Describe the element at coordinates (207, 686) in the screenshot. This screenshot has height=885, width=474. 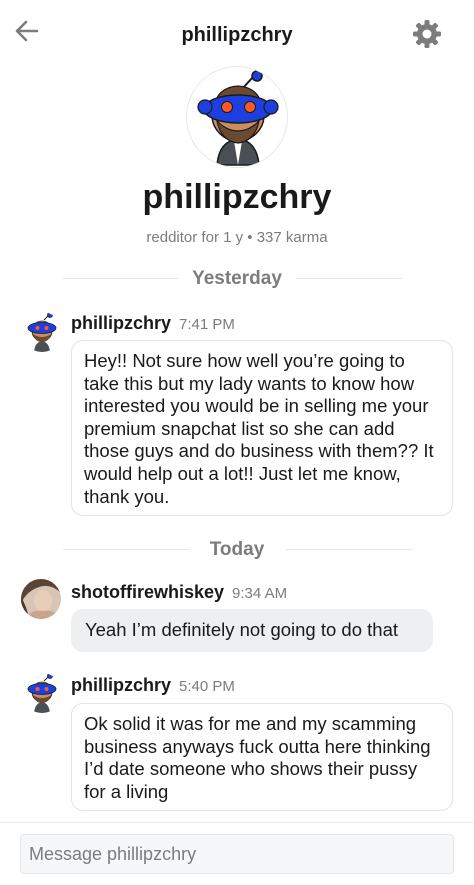
I see `message-time: 5:40 PM` at that location.